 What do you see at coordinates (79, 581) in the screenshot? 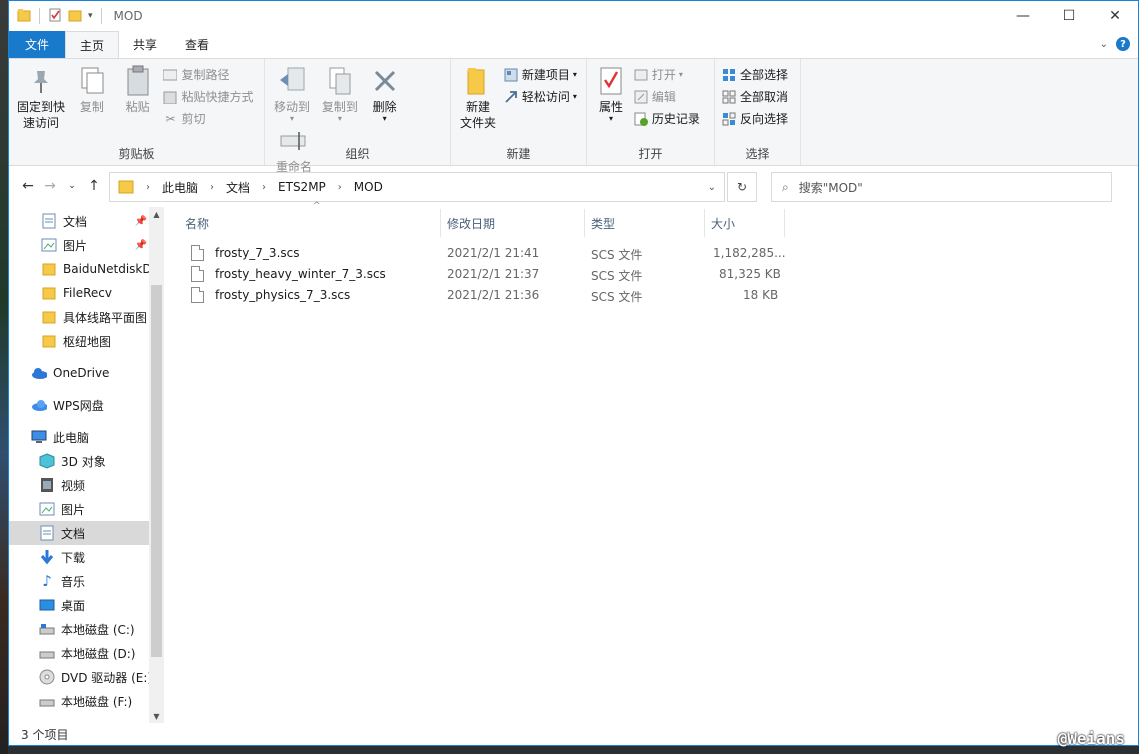
I see `nav-item-music: ♪ 音乐` at bounding box center [79, 581].